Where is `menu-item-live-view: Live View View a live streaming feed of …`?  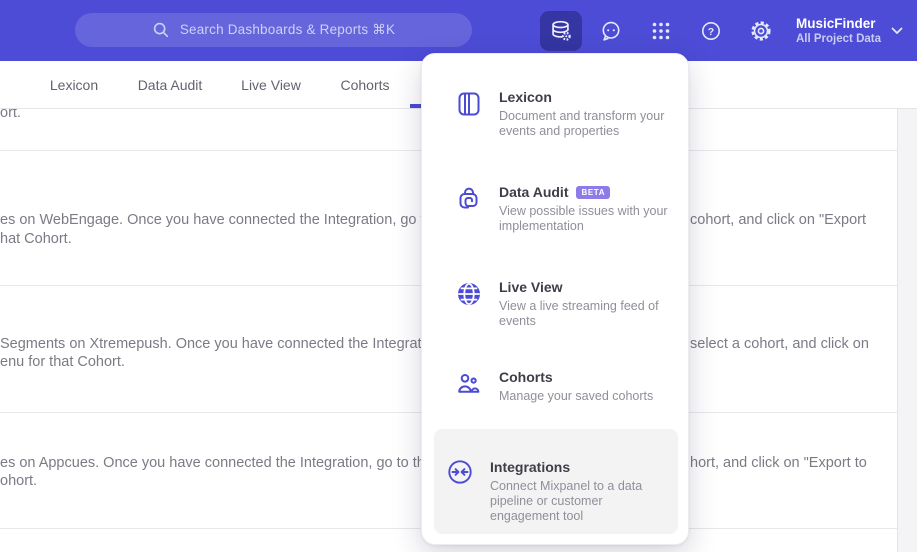
menu-item-live-view: Live View View a live streaming feed of … is located at coordinates (565, 303).